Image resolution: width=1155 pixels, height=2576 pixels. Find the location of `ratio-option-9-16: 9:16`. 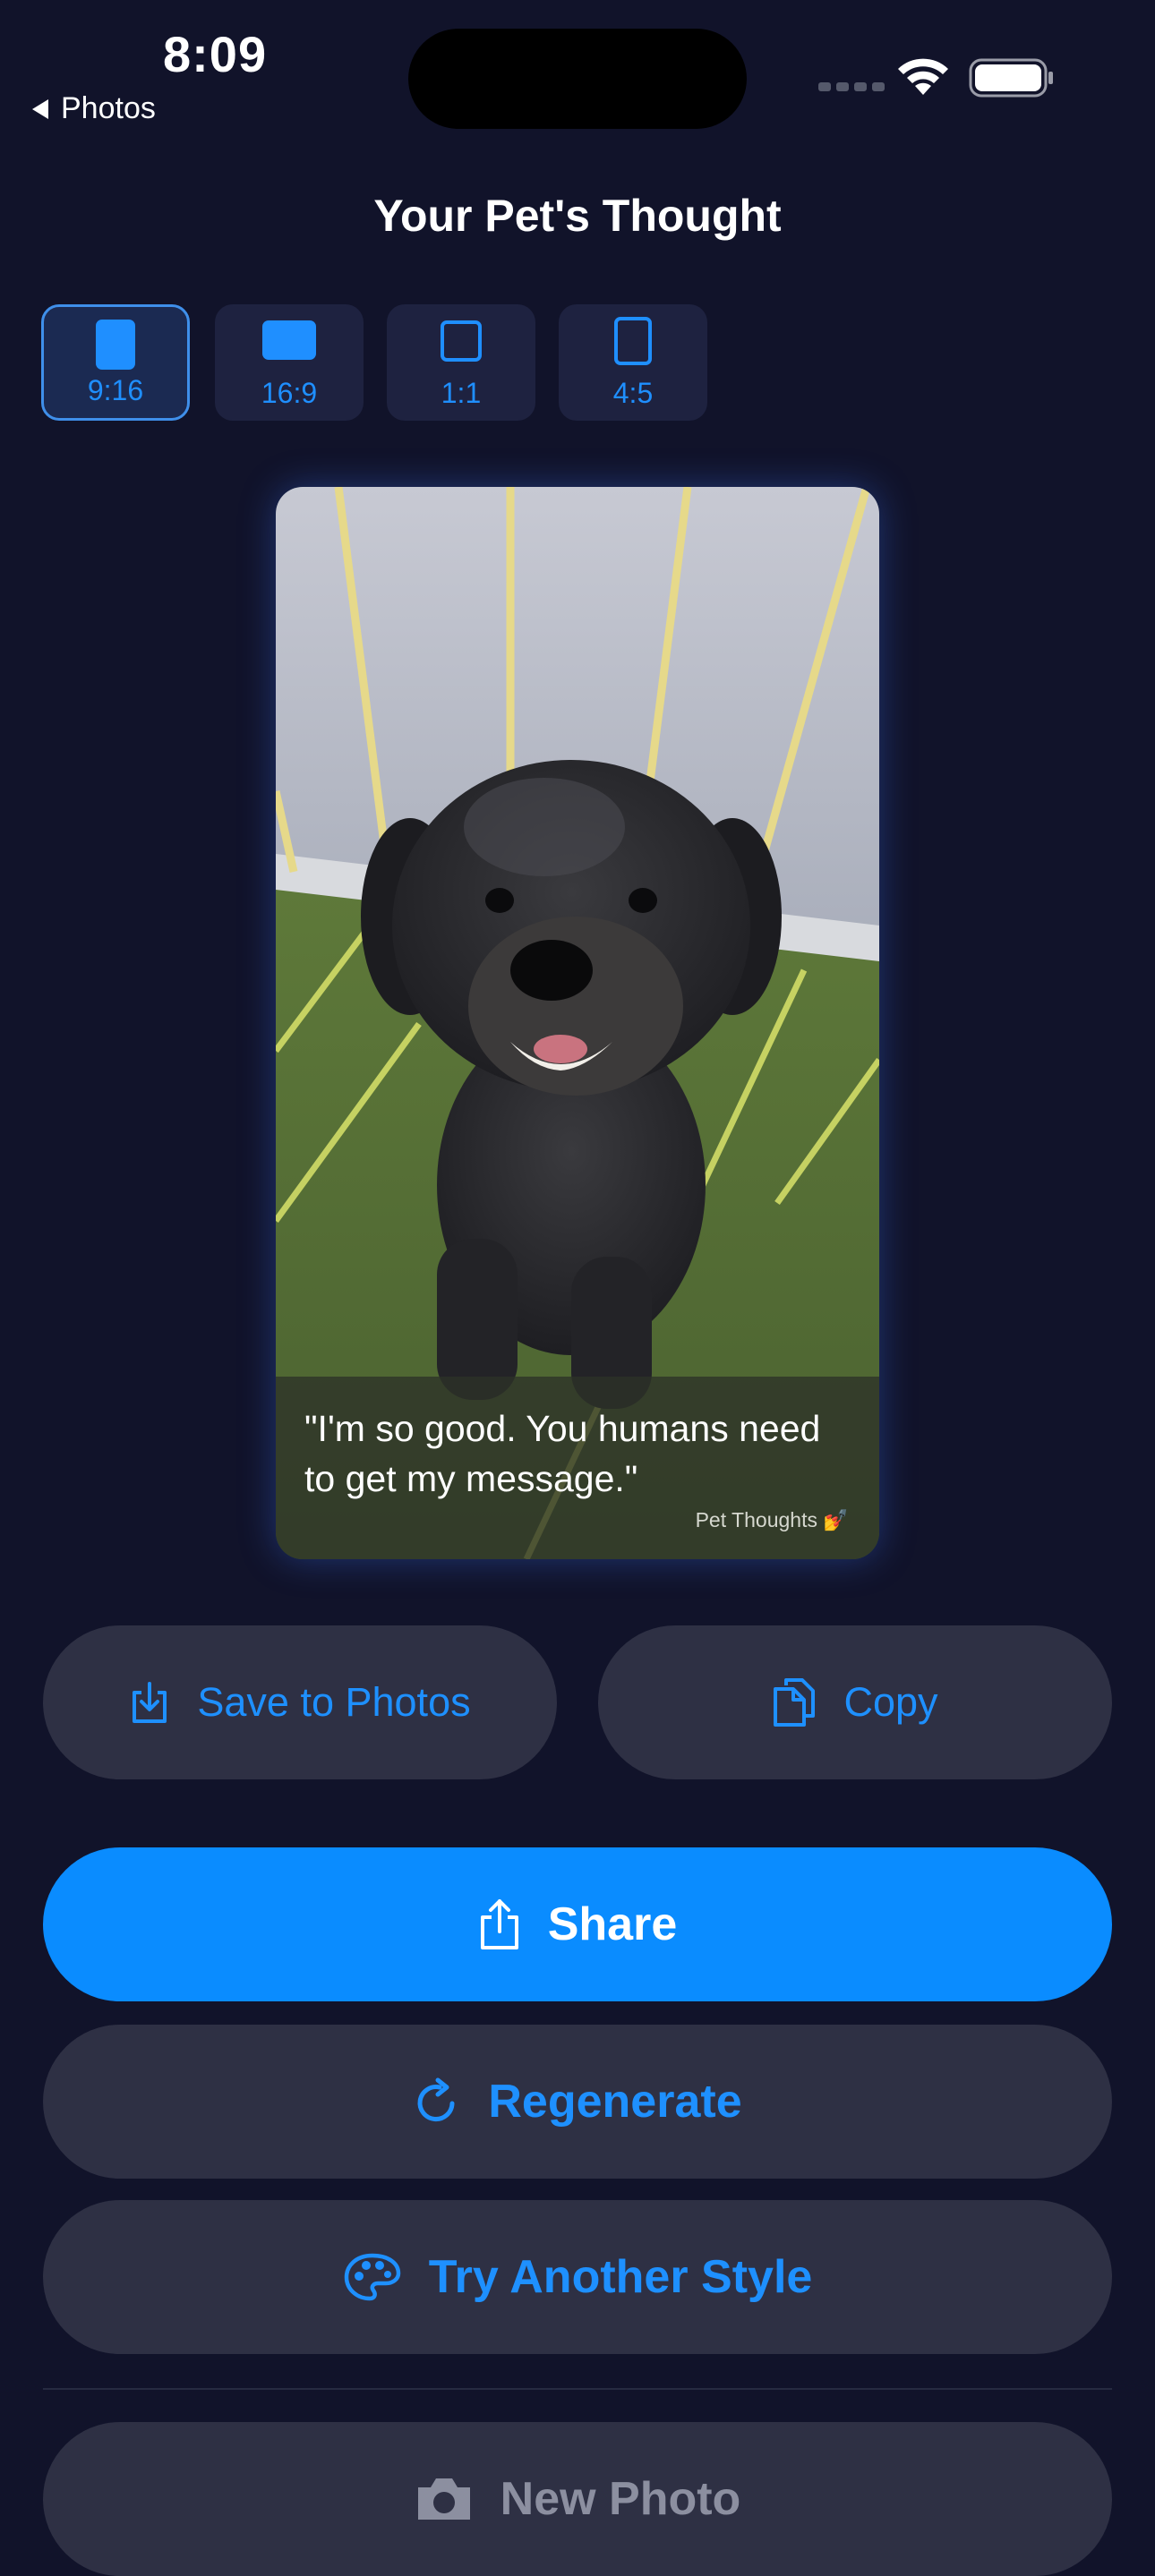

ratio-option-9-16: 9:16 is located at coordinates (115, 362).